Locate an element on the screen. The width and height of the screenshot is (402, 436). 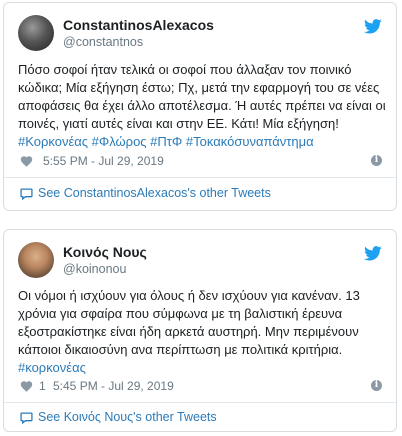
other-tweets-label: See Κοινός Νους's other Tweets is located at coordinates (127, 417).